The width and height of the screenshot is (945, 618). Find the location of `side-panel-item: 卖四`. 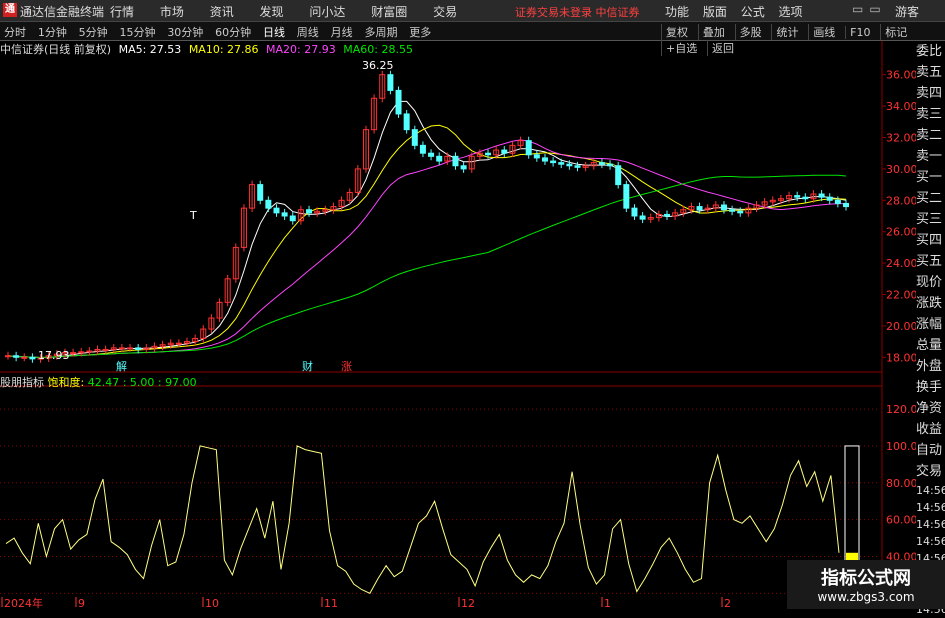

side-panel-item: 卖四 is located at coordinates (929, 93).